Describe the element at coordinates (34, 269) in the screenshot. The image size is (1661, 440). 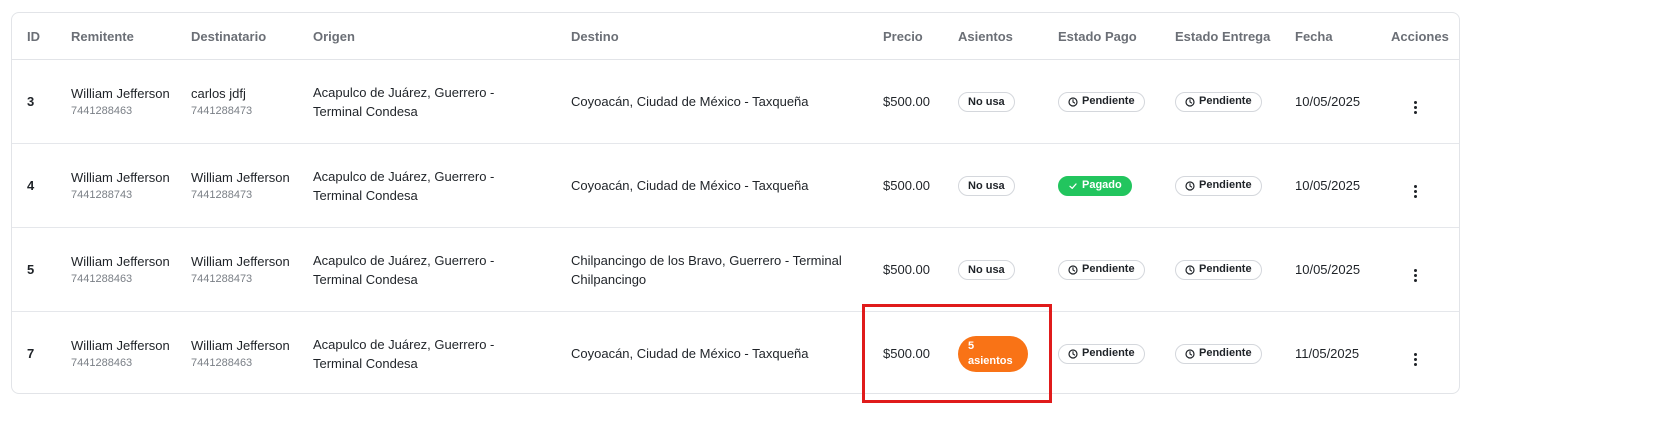
I see `cell-id: 5` at that location.